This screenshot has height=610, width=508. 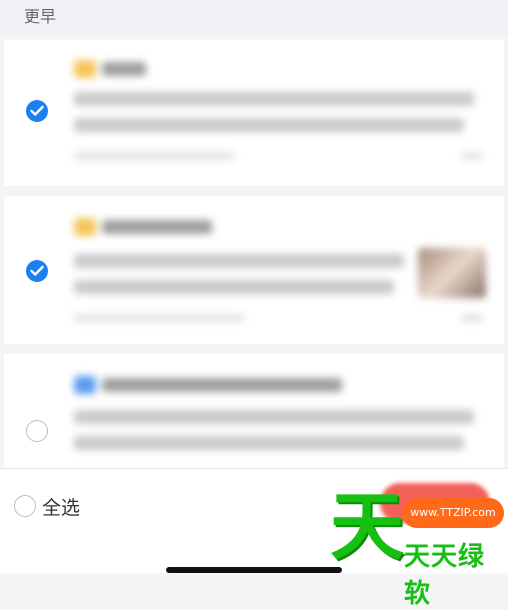 I want to click on section-title: 更早, so click(x=40, y=16).